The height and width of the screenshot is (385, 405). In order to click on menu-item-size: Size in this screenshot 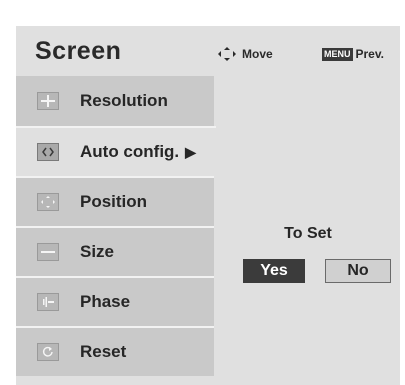, I will do `click(115, 251)`.